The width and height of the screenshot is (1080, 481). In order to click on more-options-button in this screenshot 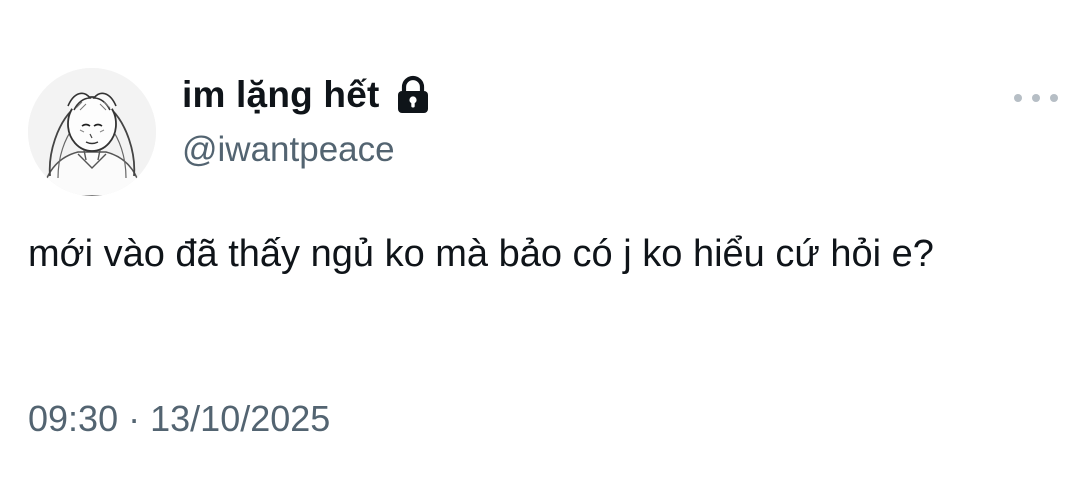, I will do `click(1036, 98)`.